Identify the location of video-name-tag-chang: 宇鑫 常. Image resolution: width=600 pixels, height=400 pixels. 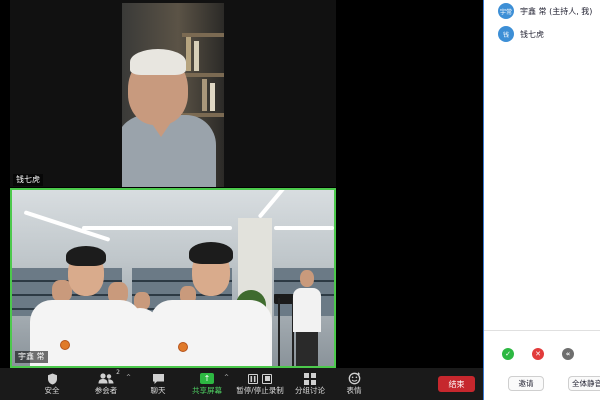
(31, 357).